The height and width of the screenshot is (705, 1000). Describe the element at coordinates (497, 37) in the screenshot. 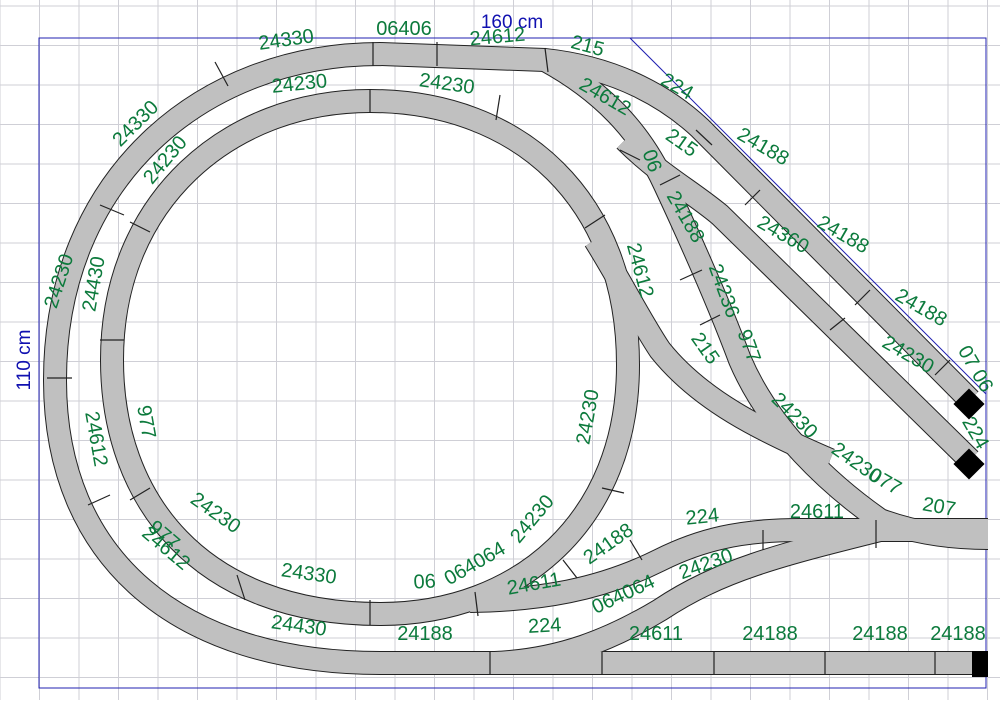

I see `part-number-label: 24612` at that location.